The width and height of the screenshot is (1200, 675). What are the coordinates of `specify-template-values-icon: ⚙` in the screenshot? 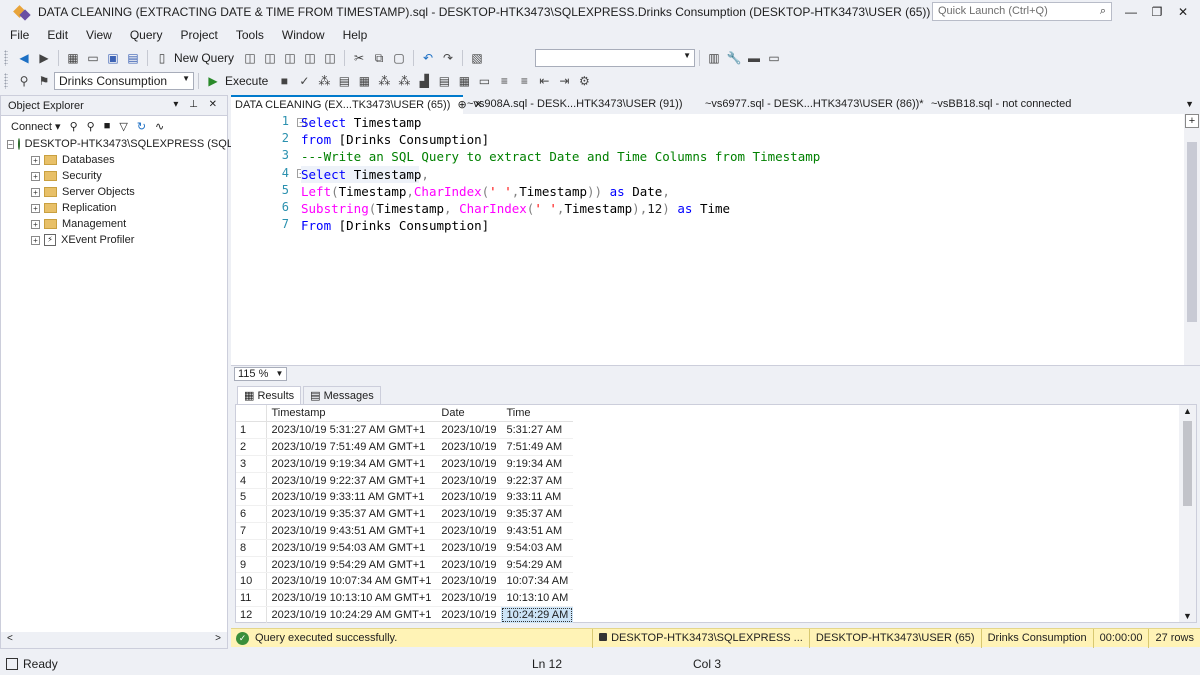 It's located at (584, 81).